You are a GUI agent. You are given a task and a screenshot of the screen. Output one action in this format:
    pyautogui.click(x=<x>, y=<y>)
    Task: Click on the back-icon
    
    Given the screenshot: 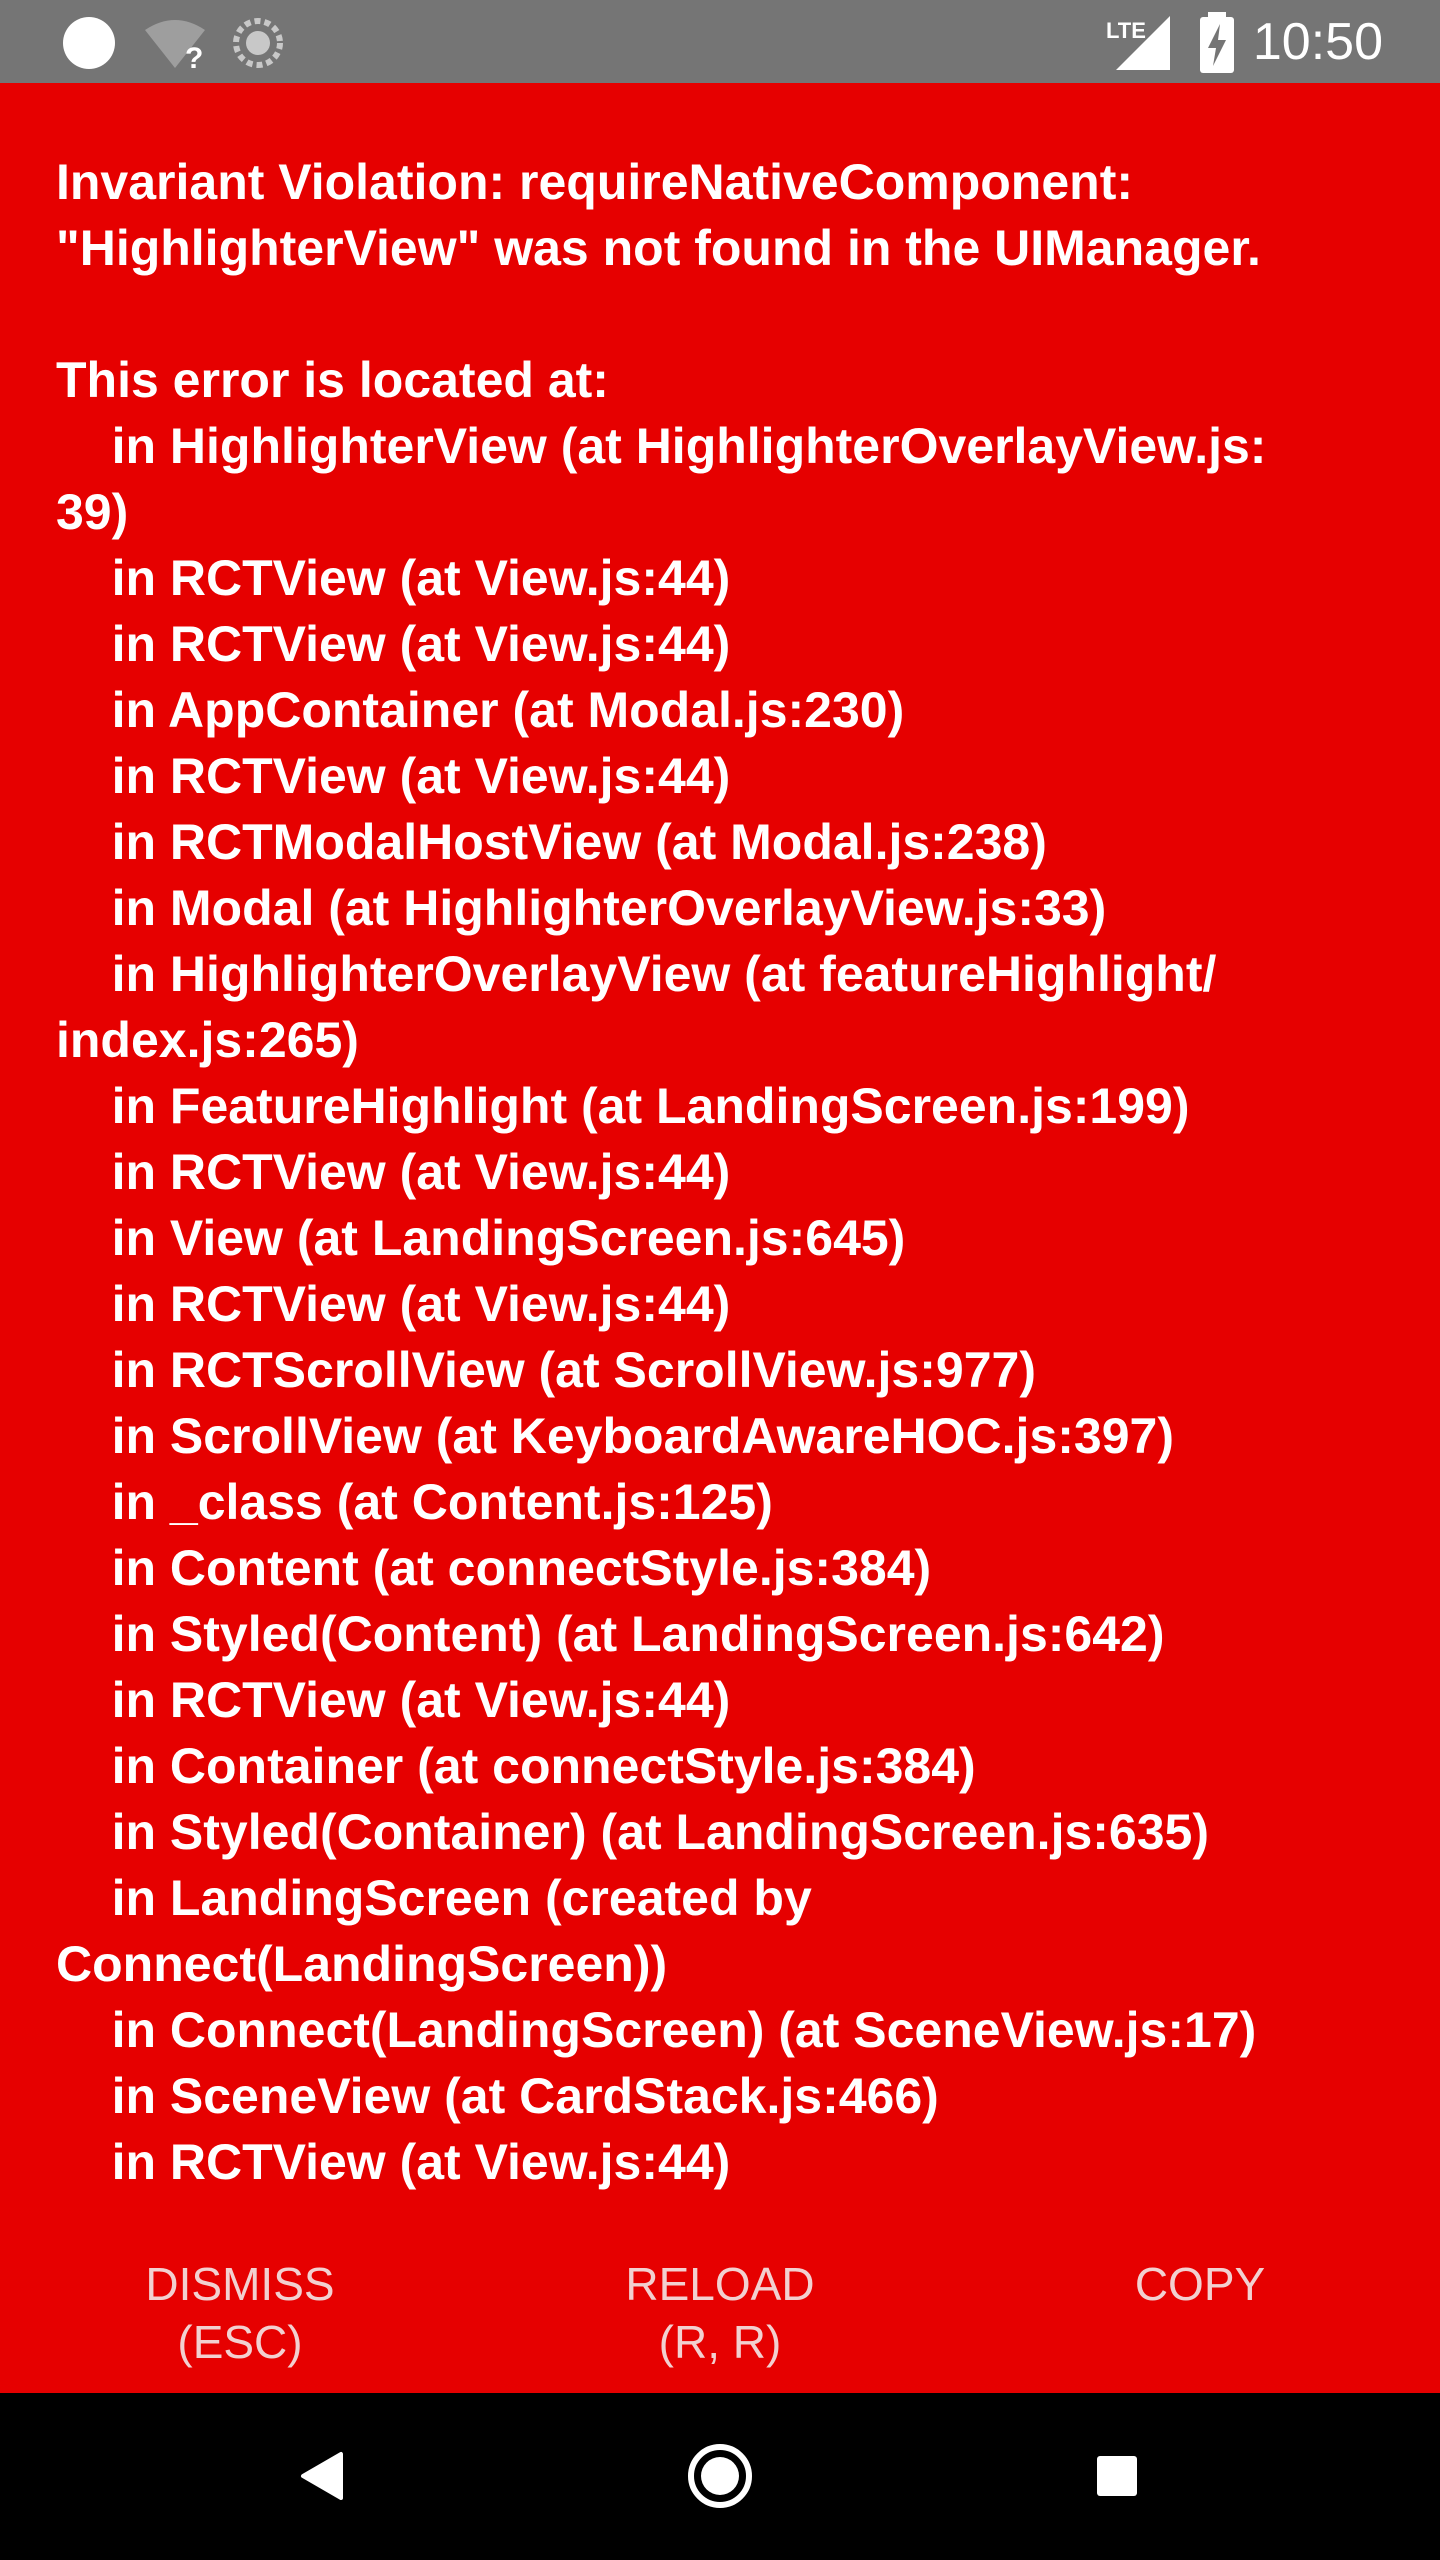 What is the action you would take?
    pyautogui.click(x=322, y=2476)
    